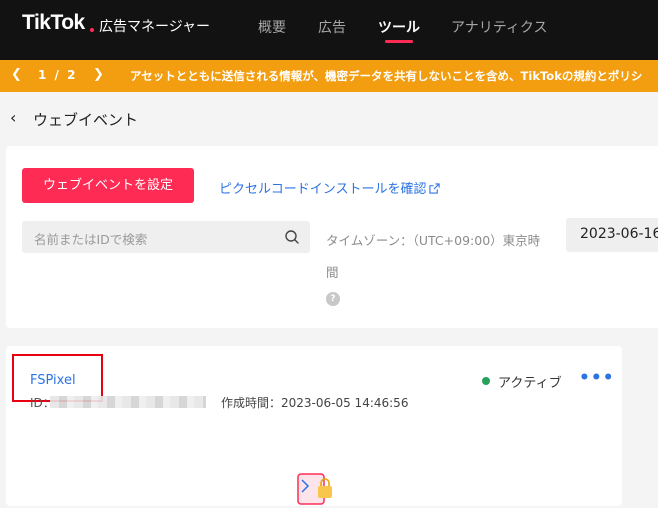 Image resolution: width=658 pixels, height=508 pixels. Describe the element at coordinates (166, 237) in the screenshot. I see `search-input: 名前またはIDで検索` at that location.